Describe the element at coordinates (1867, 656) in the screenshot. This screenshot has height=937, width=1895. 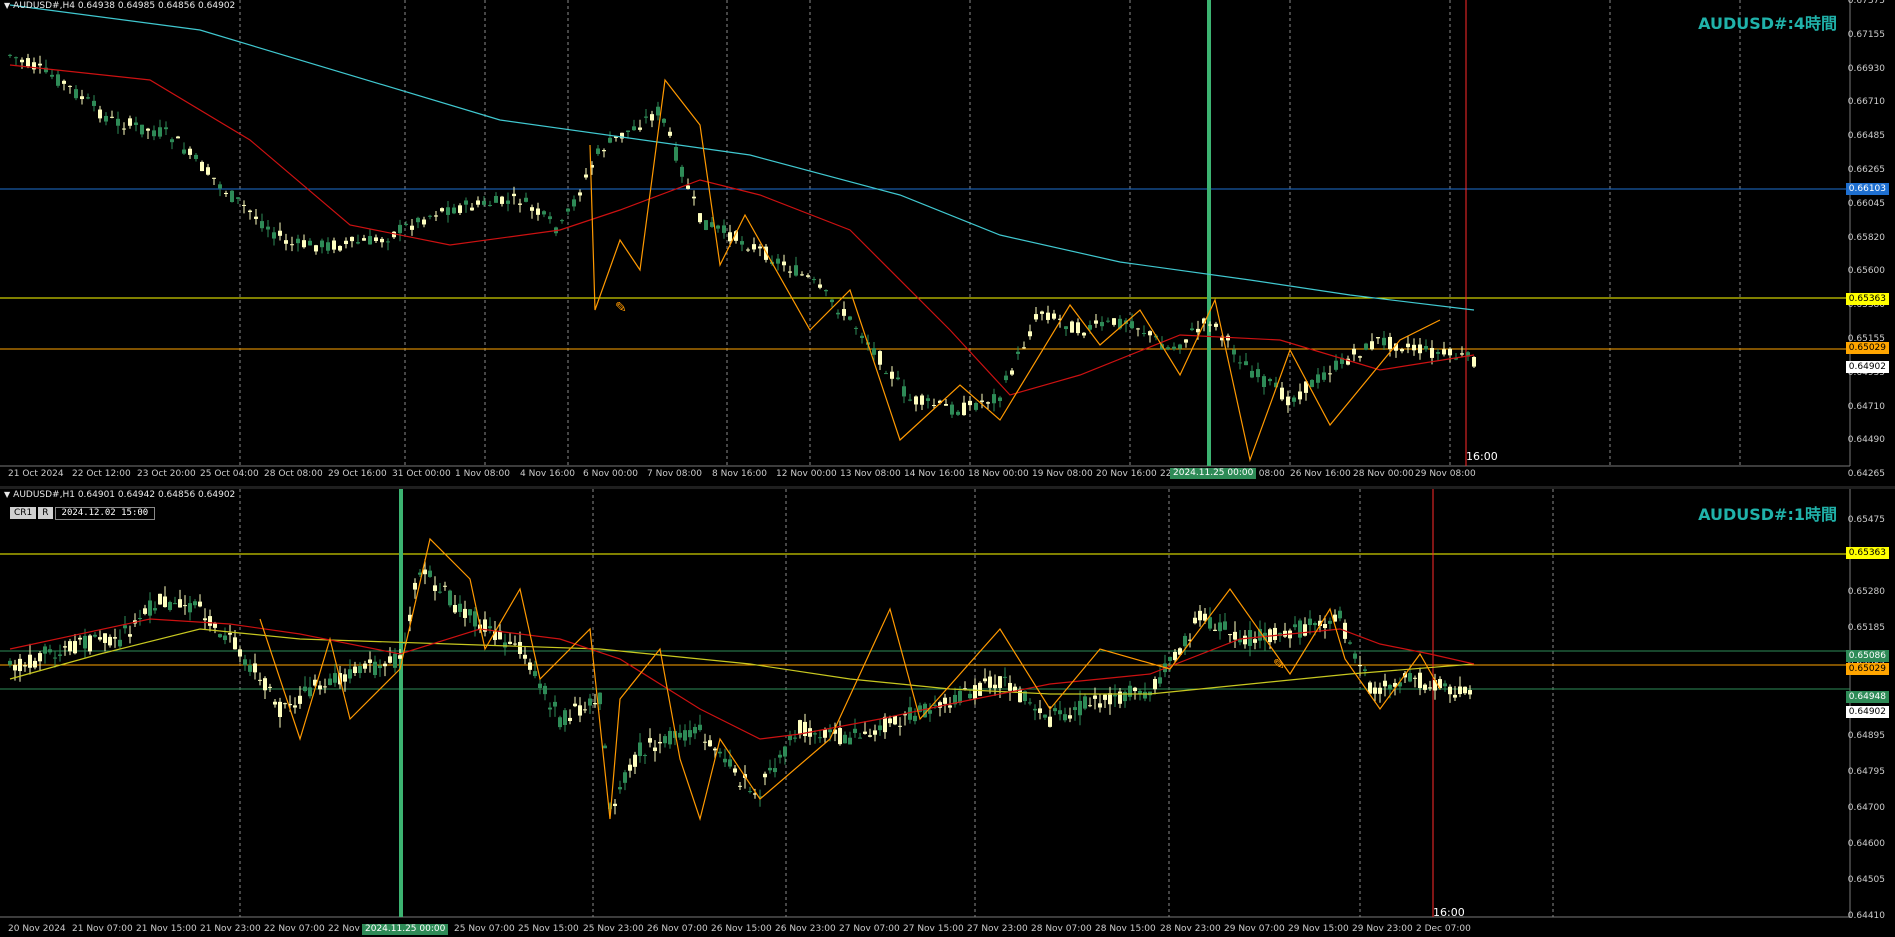
I see `price-tag-green-1: 0.65086` at that location.